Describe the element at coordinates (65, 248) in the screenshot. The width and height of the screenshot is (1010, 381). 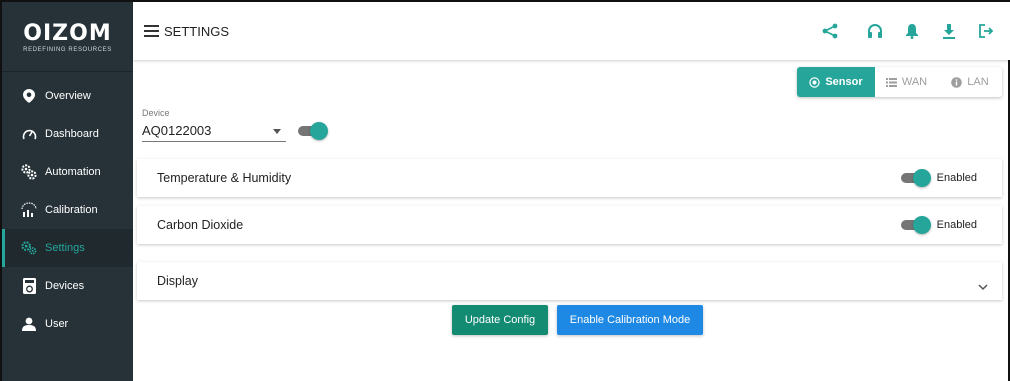
I see `sidebar-item-label: Settings` at that location.